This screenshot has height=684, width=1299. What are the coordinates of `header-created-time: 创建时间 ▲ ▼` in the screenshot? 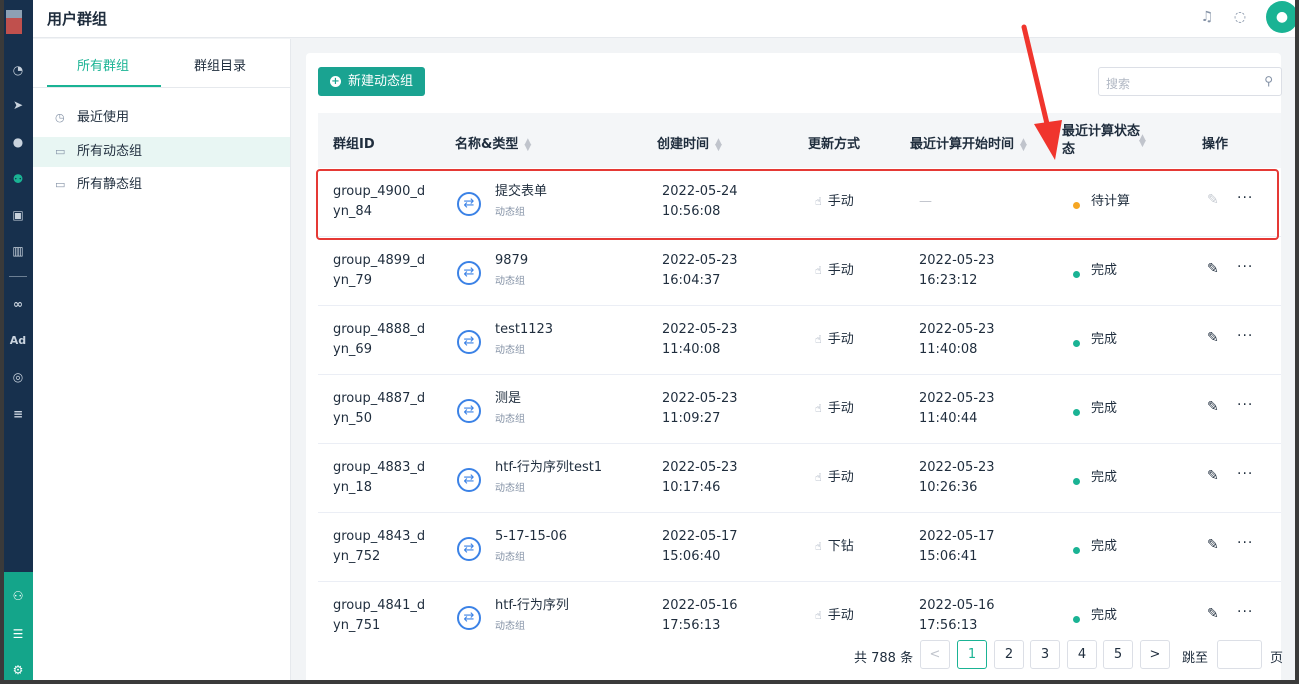 It's located at (689, 142).